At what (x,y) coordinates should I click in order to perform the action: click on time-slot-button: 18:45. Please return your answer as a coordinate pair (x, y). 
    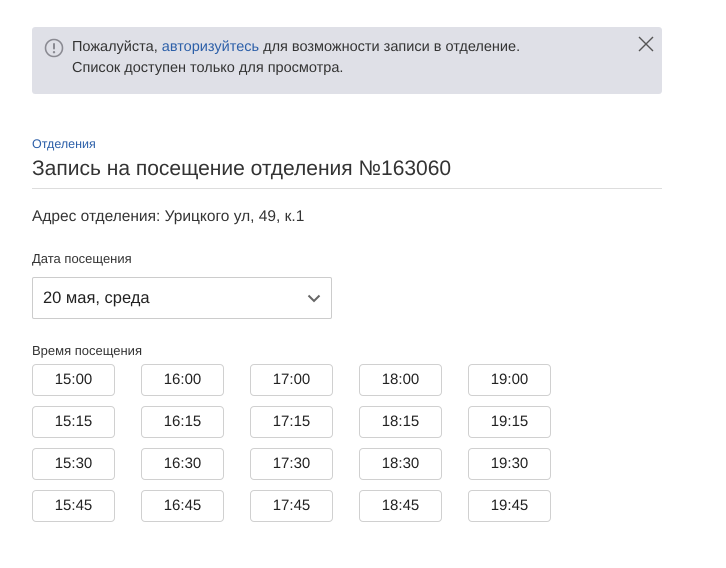
    Looking at the image, I should click on (400, 506).